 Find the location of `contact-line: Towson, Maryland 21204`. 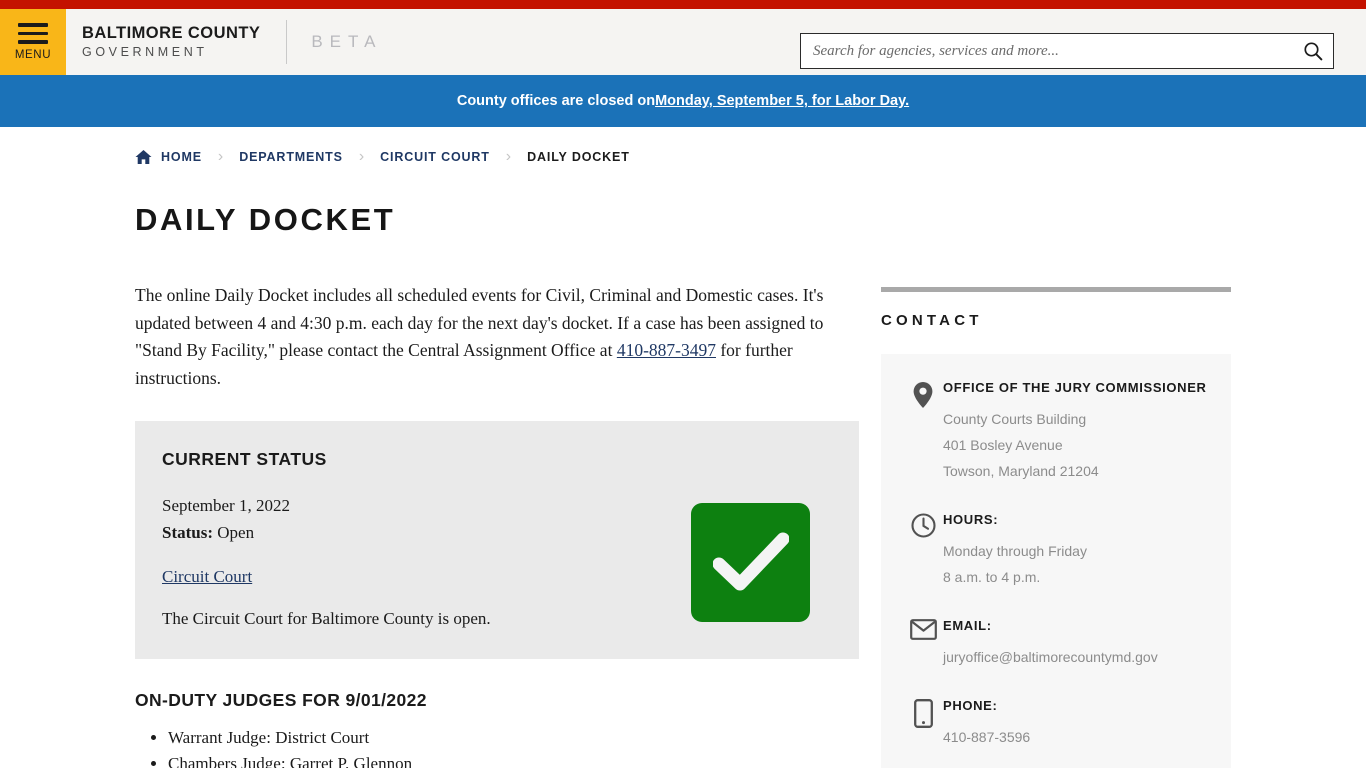

contact-line: Towson, Maryland 21204 is located at coordinates (1021, 471).